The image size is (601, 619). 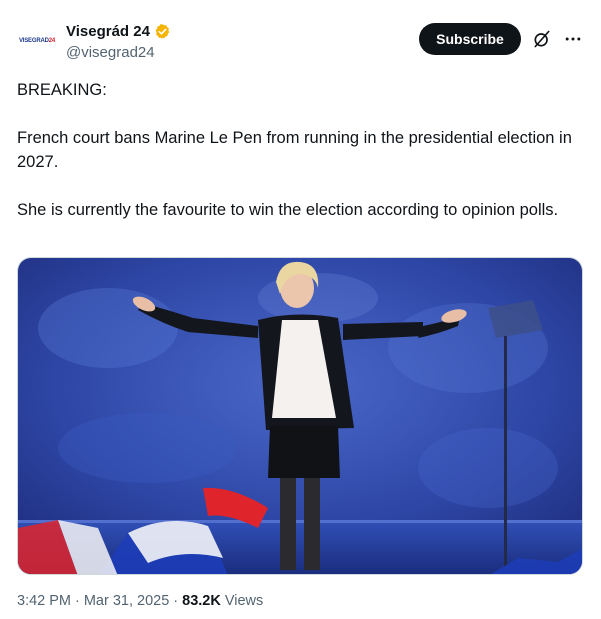 What do you see at coordinates (162, 31) in the screenshot?
I see `verified-badge-icon` at bounding box center [162, 31].